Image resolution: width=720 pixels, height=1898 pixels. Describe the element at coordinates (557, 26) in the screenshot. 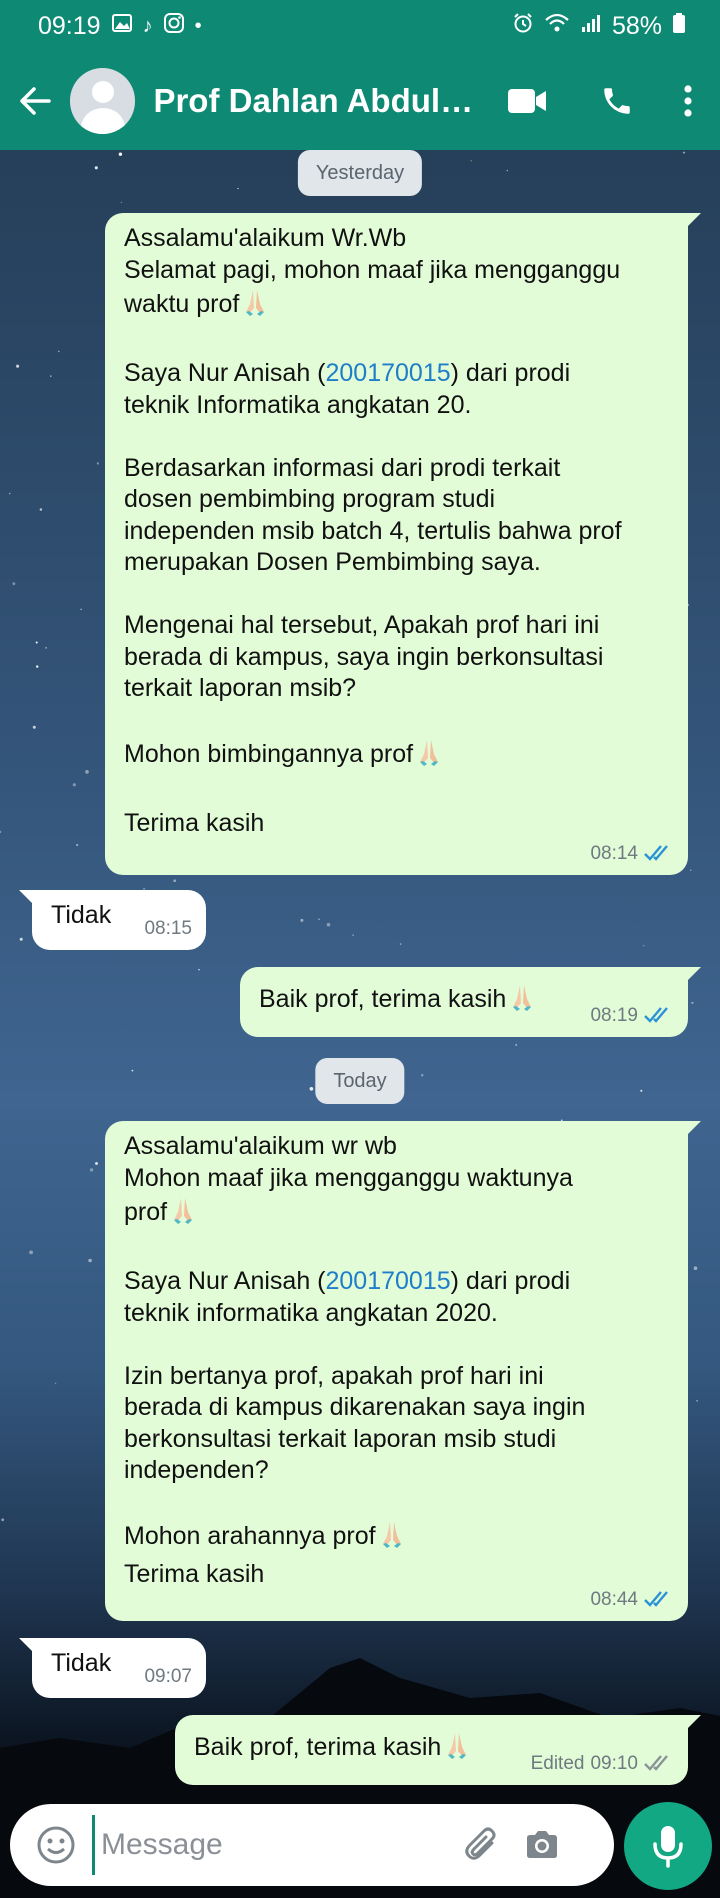

I see `wifi-icon` at that location.